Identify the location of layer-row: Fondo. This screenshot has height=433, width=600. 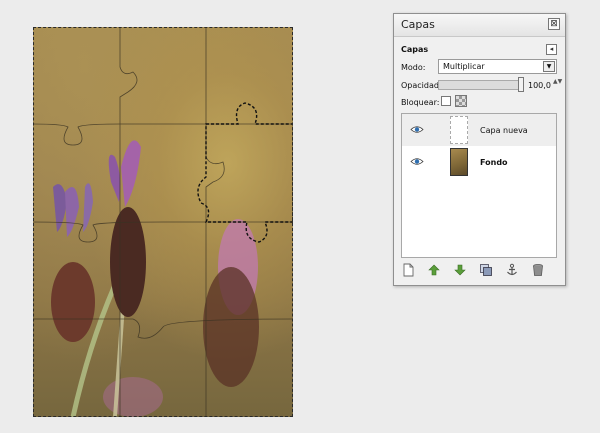
(479, 162).